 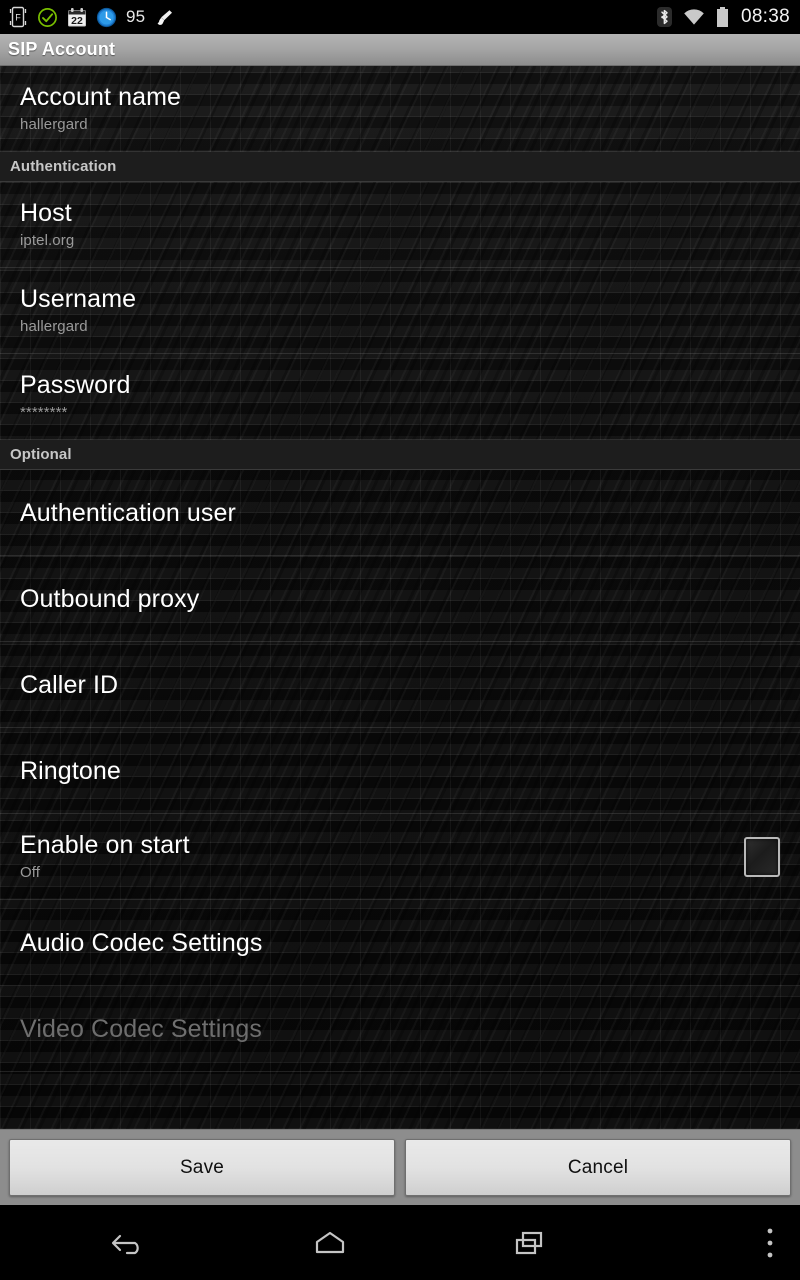 I want to click on preference-row: Enable on start Off, so click(x=400, y=857).